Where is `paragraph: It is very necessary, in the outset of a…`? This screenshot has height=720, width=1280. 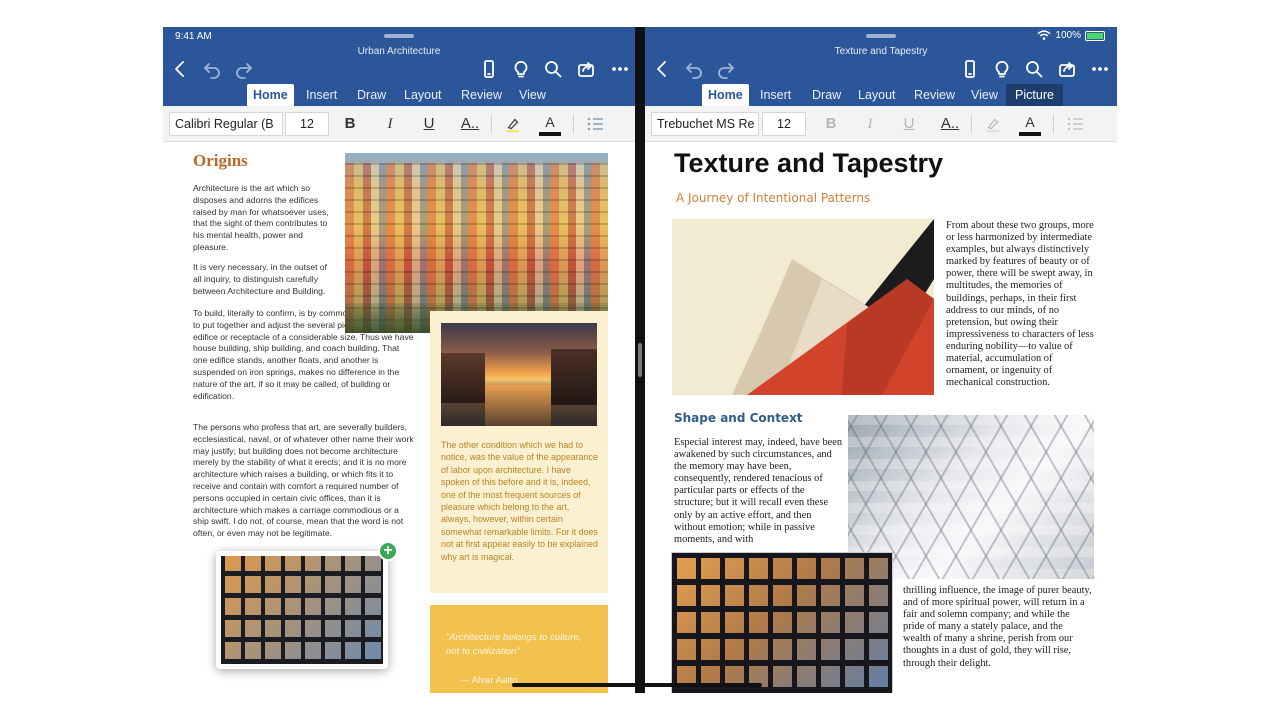
paragraph: It is very necessary, in the outset of a… is located at coordinates (260, 279).